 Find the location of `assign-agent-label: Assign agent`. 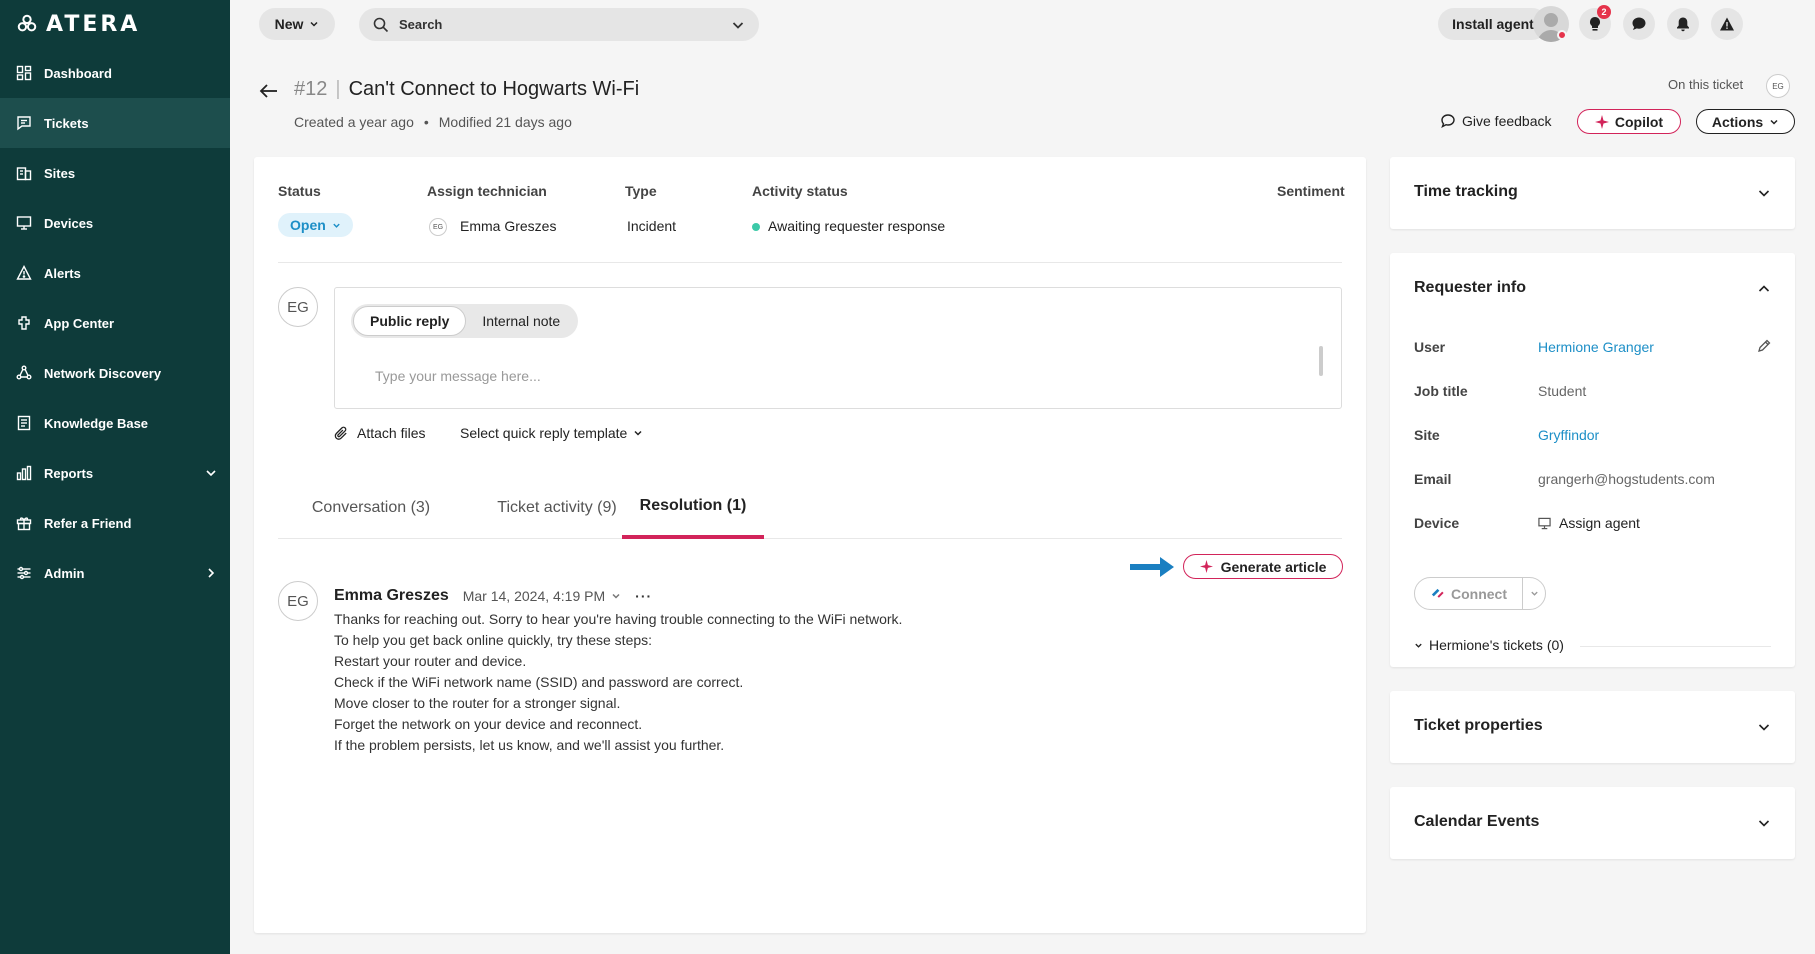

assign-agent-label: Assign agent is located at coordinates (1599, 523).